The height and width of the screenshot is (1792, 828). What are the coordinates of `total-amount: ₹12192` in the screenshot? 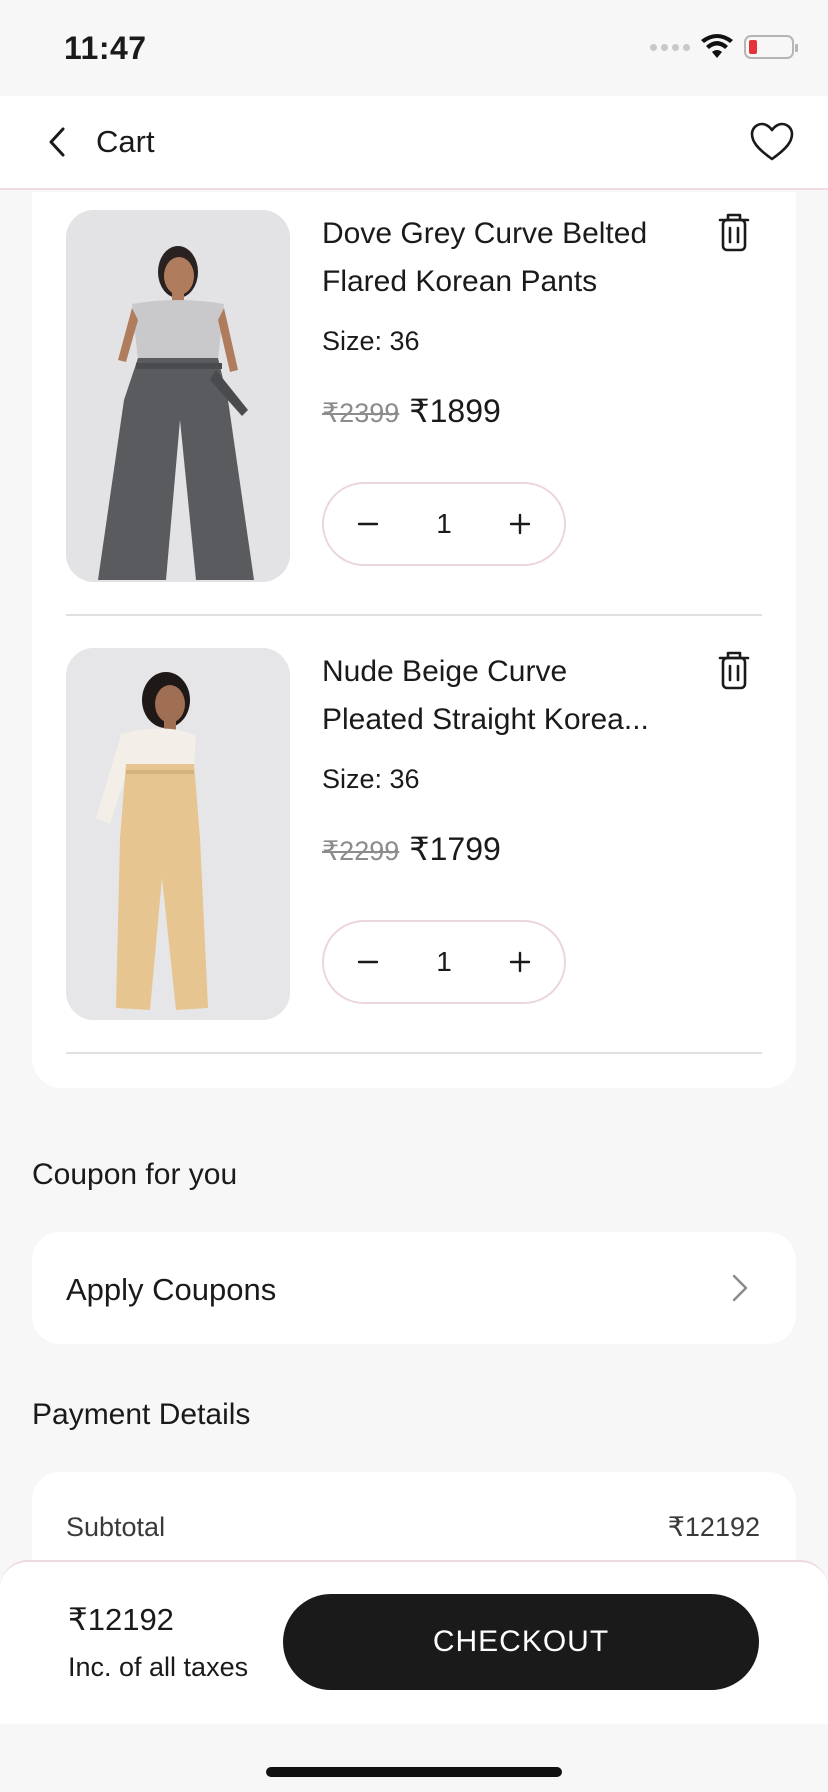 It's located at (121, 1619).